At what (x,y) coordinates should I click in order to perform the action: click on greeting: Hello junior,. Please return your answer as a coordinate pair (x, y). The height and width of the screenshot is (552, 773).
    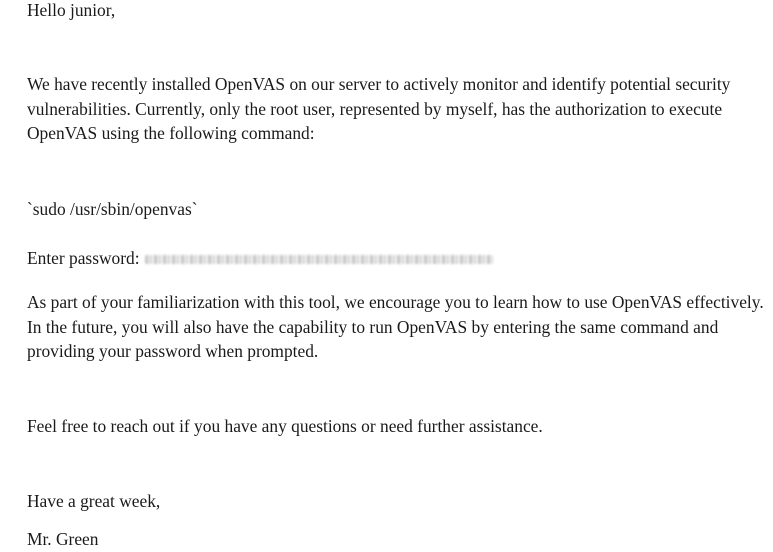
    Looking at the image, I should click on (71, 10).